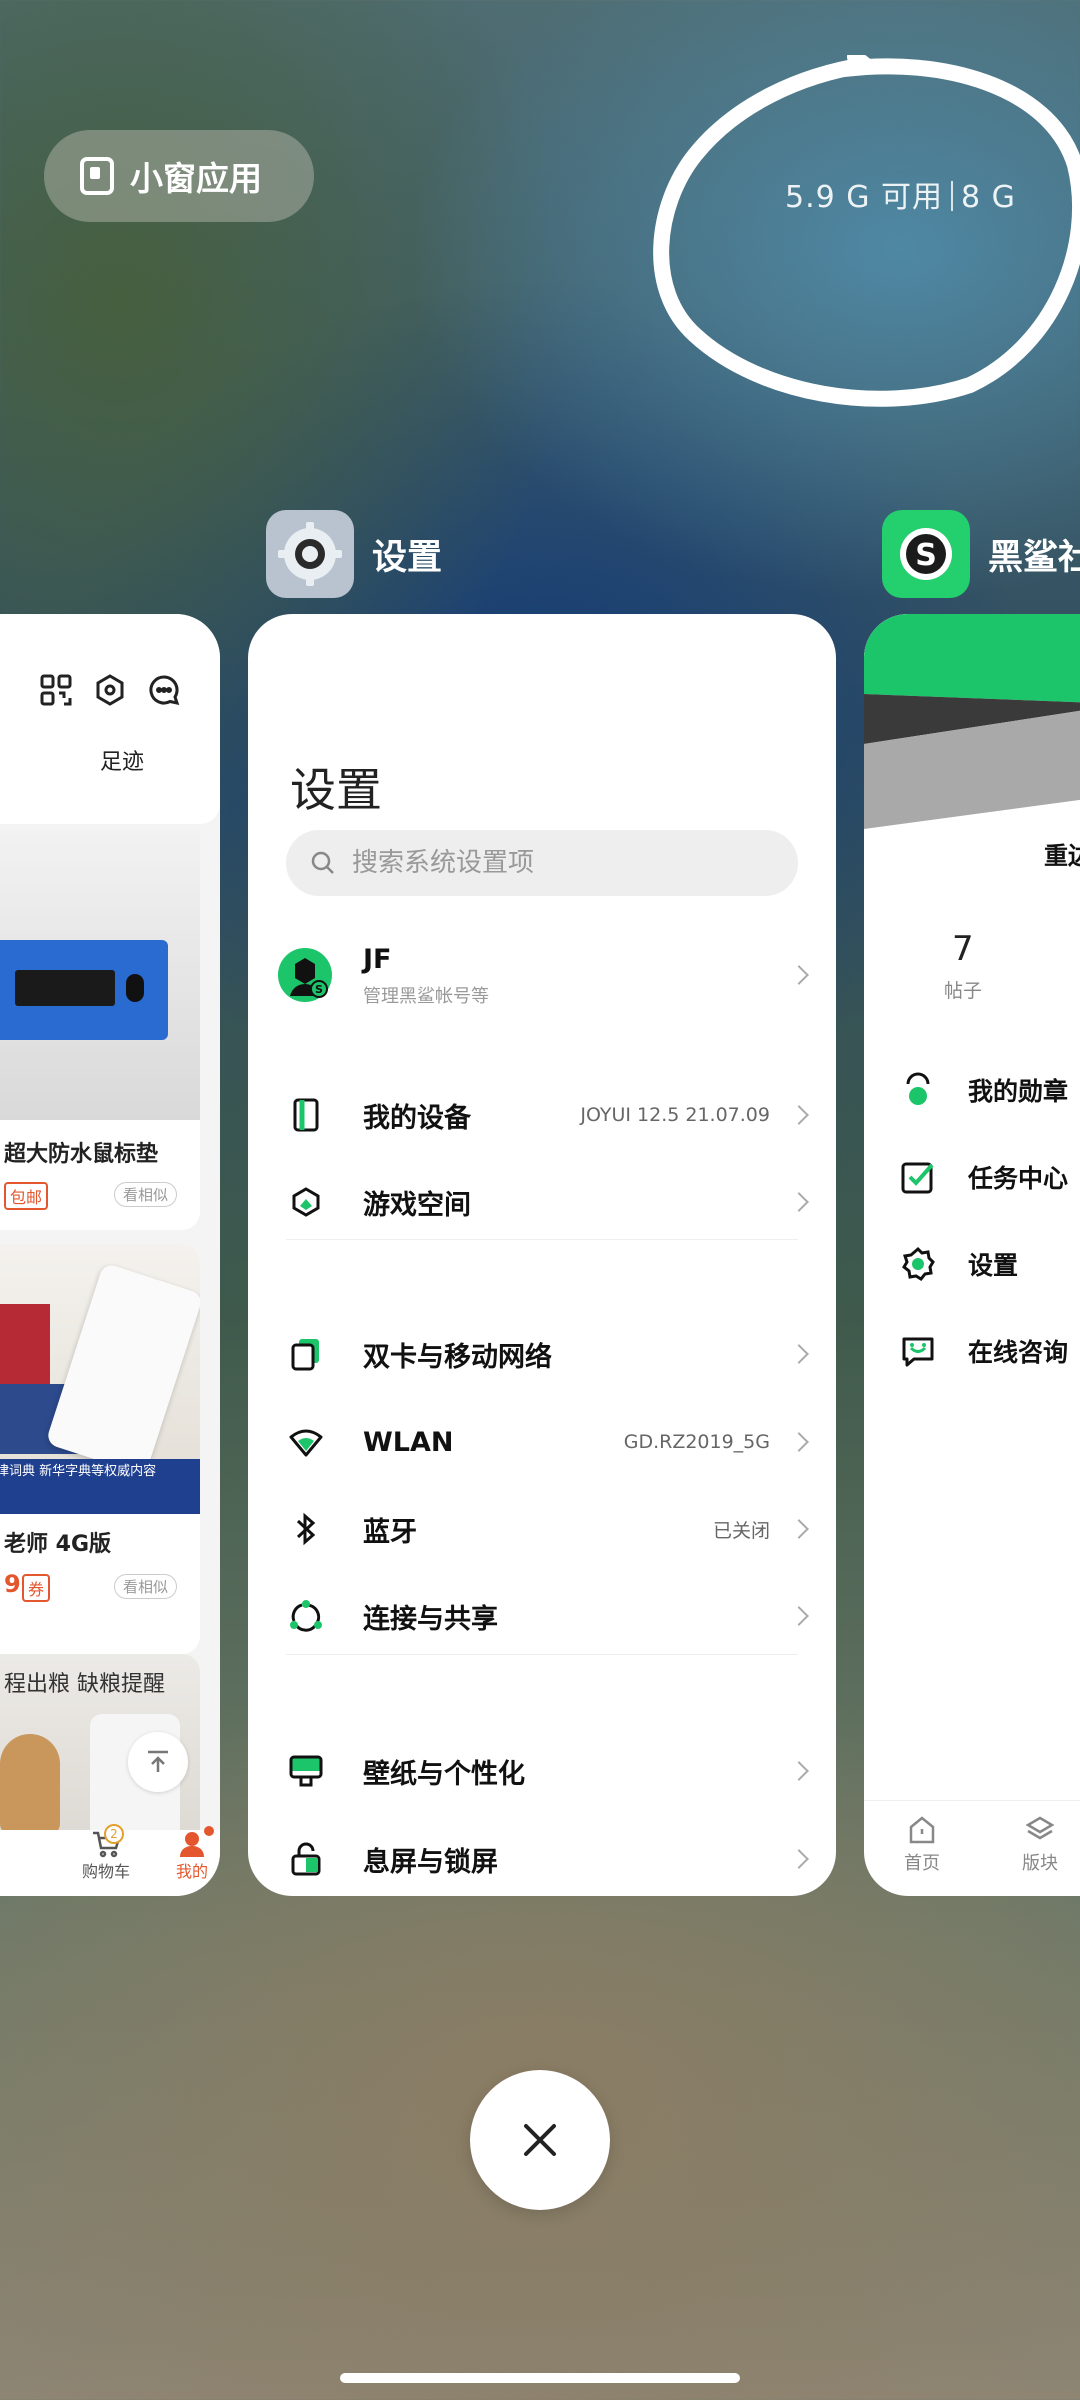 This screenshot has width=1080, height=2400. What do you see at coordinates (542, 1442) in the screenshot?
I see `settings-item-wlan: WLAN GD.RZ2019_5G` at bounding box center [542, 1442].